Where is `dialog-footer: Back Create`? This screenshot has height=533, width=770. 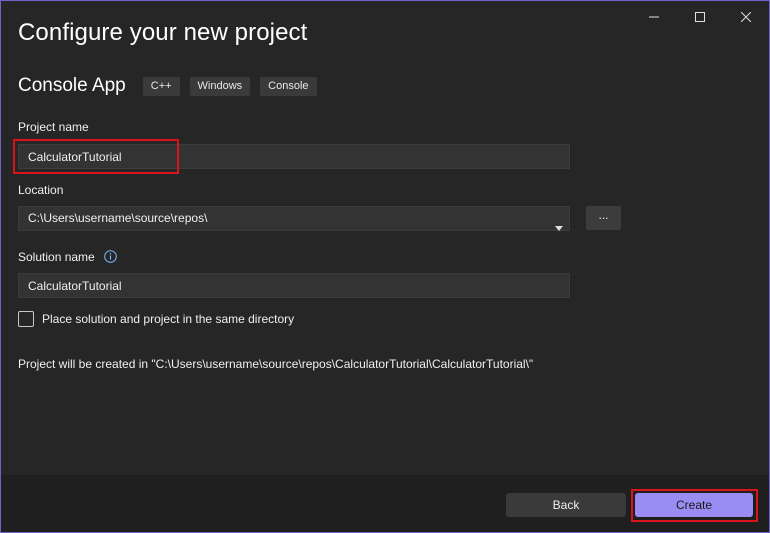 dialog-footer: Back Create is located at coordinates (385, 503).